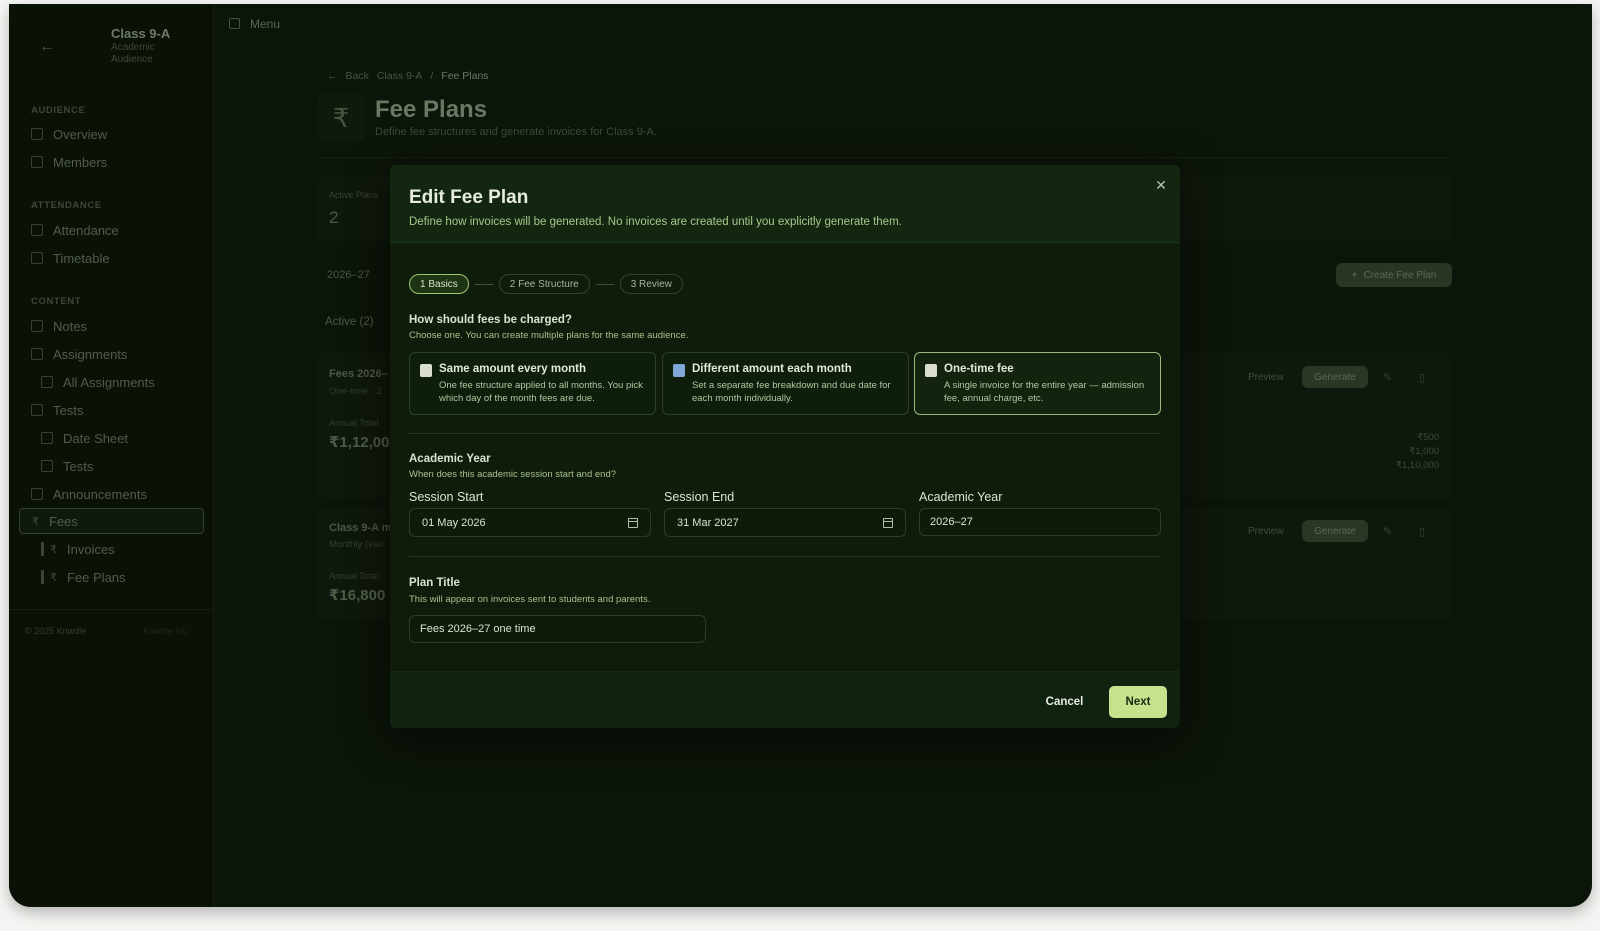 The width and height of the screenshot is (1600, 931). What do you see at coordinates (530, 522) in the screenshot?
I see `session-start-input: 01 May 2026` at bounding box center [530, 522].